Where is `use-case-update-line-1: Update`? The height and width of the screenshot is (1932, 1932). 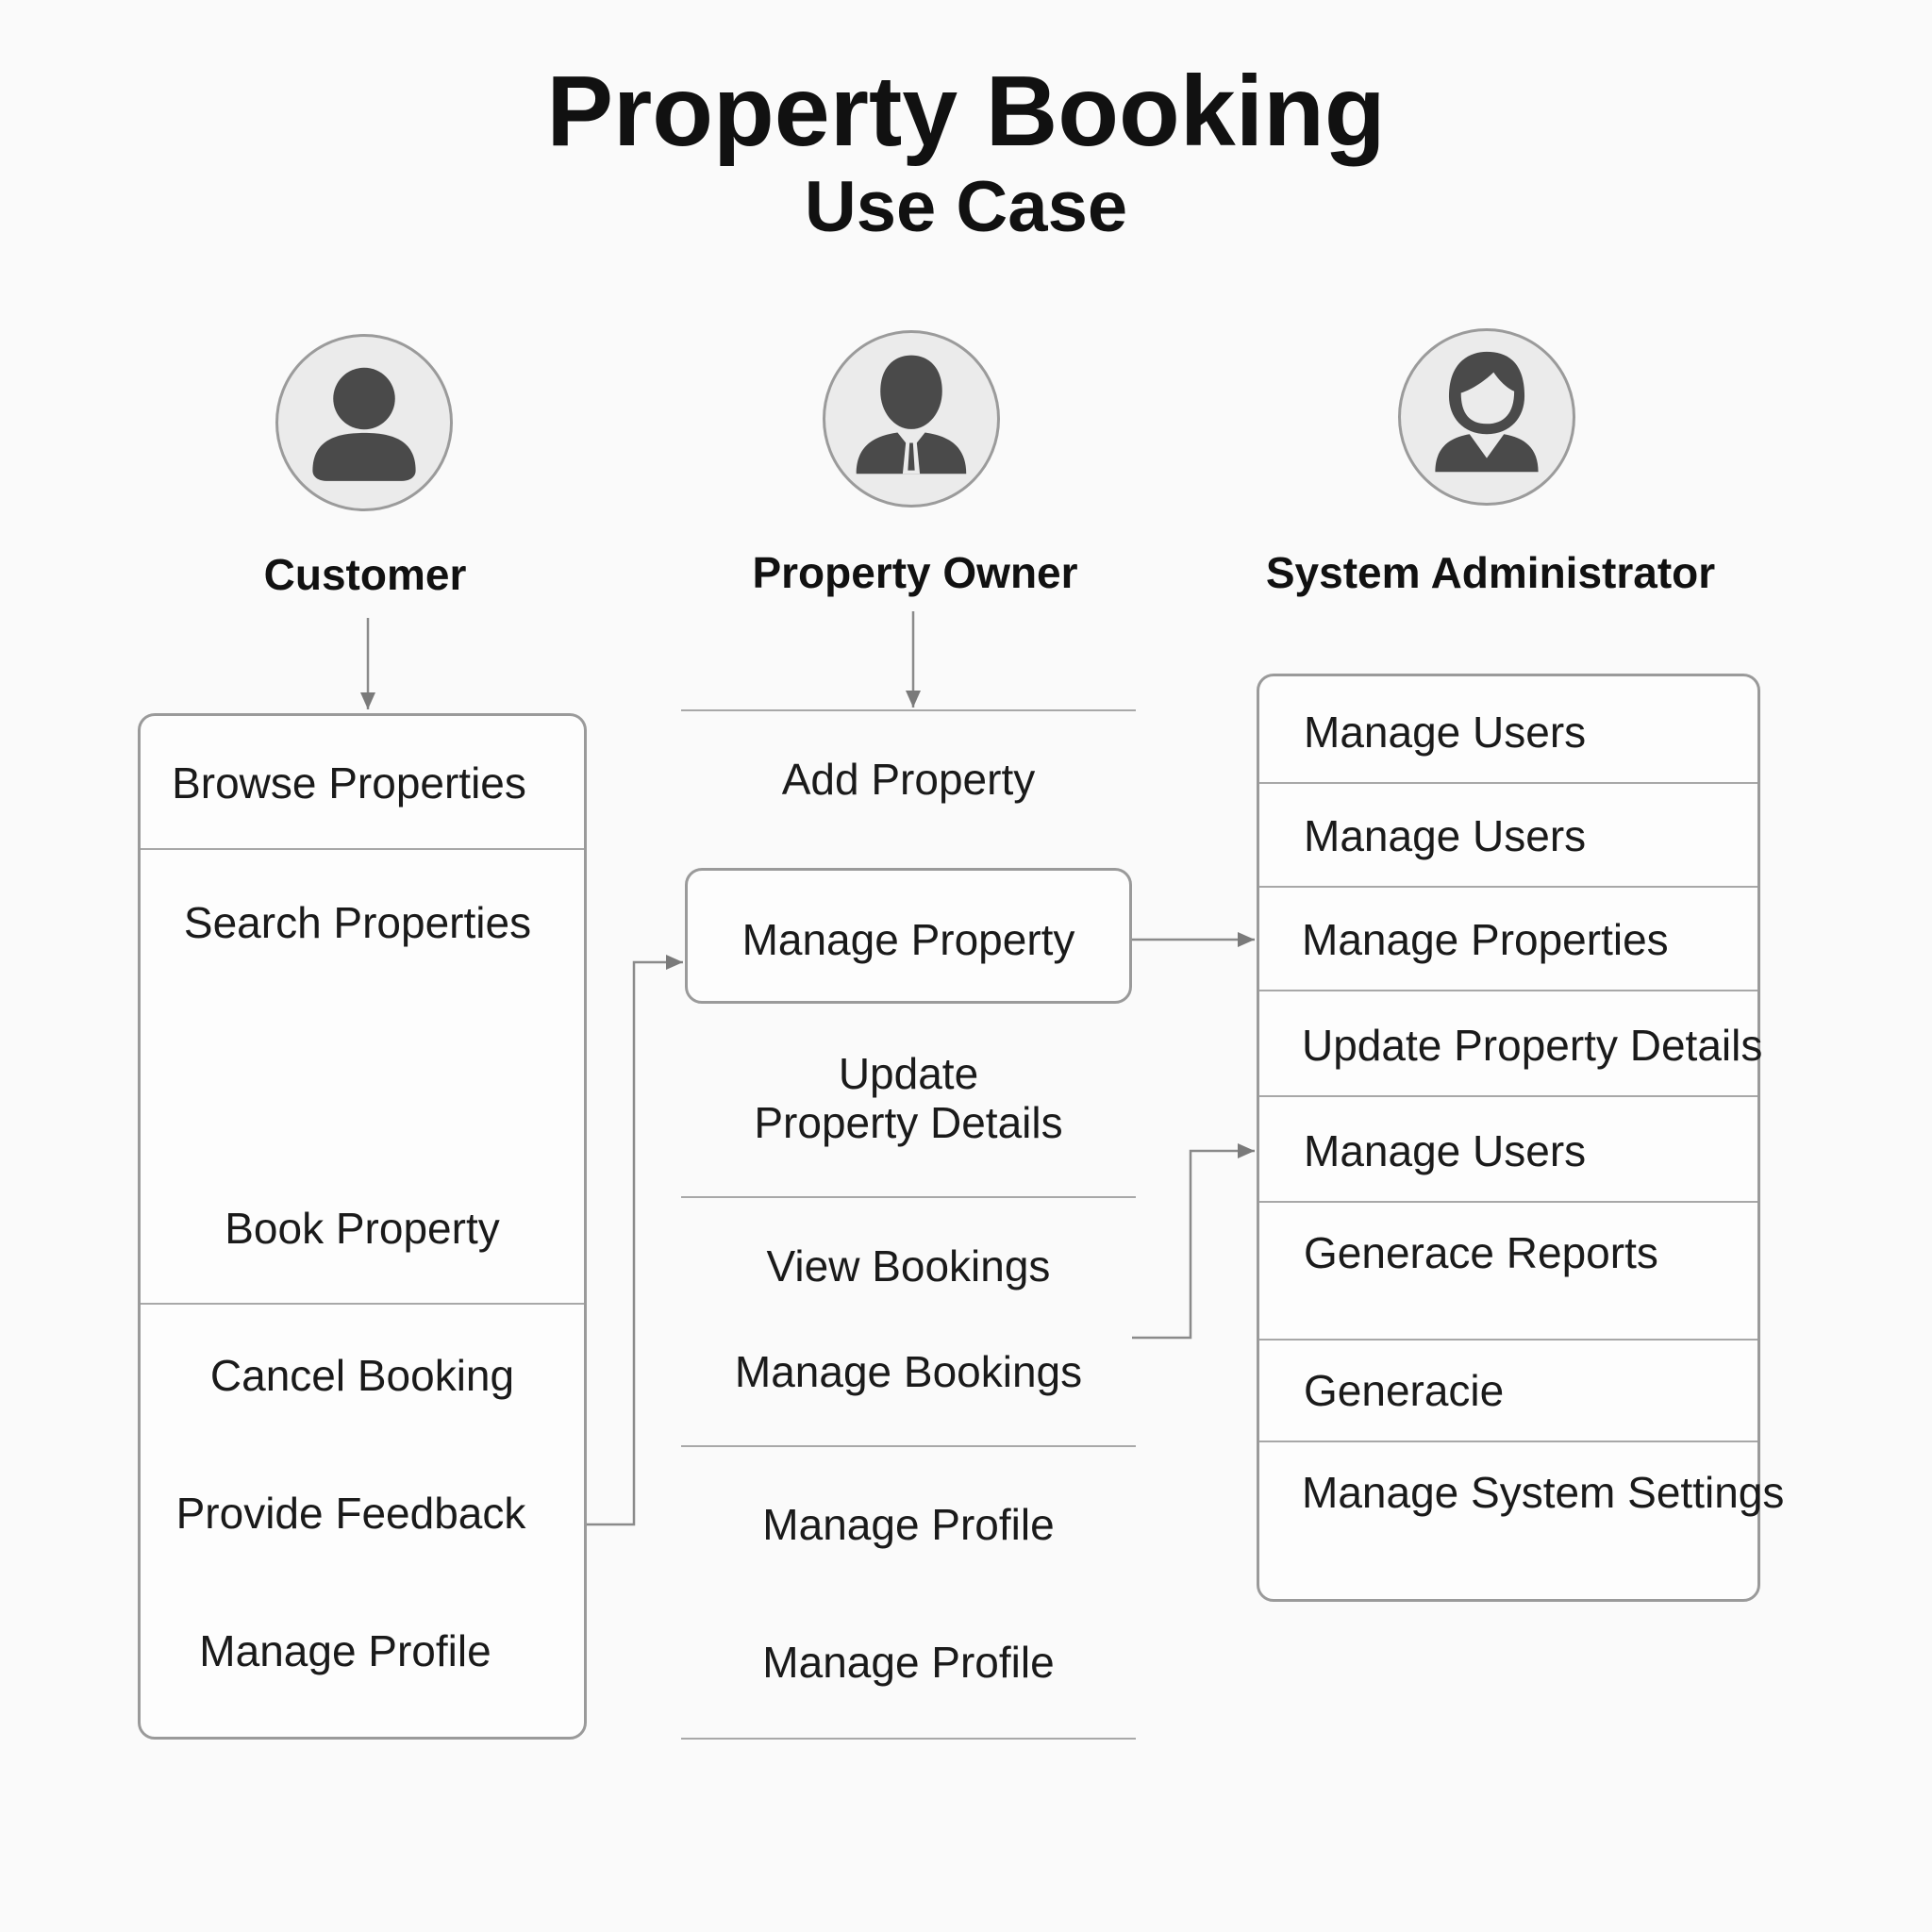 use-case-update-line-1: Update is located at coordinates (909, 1074).